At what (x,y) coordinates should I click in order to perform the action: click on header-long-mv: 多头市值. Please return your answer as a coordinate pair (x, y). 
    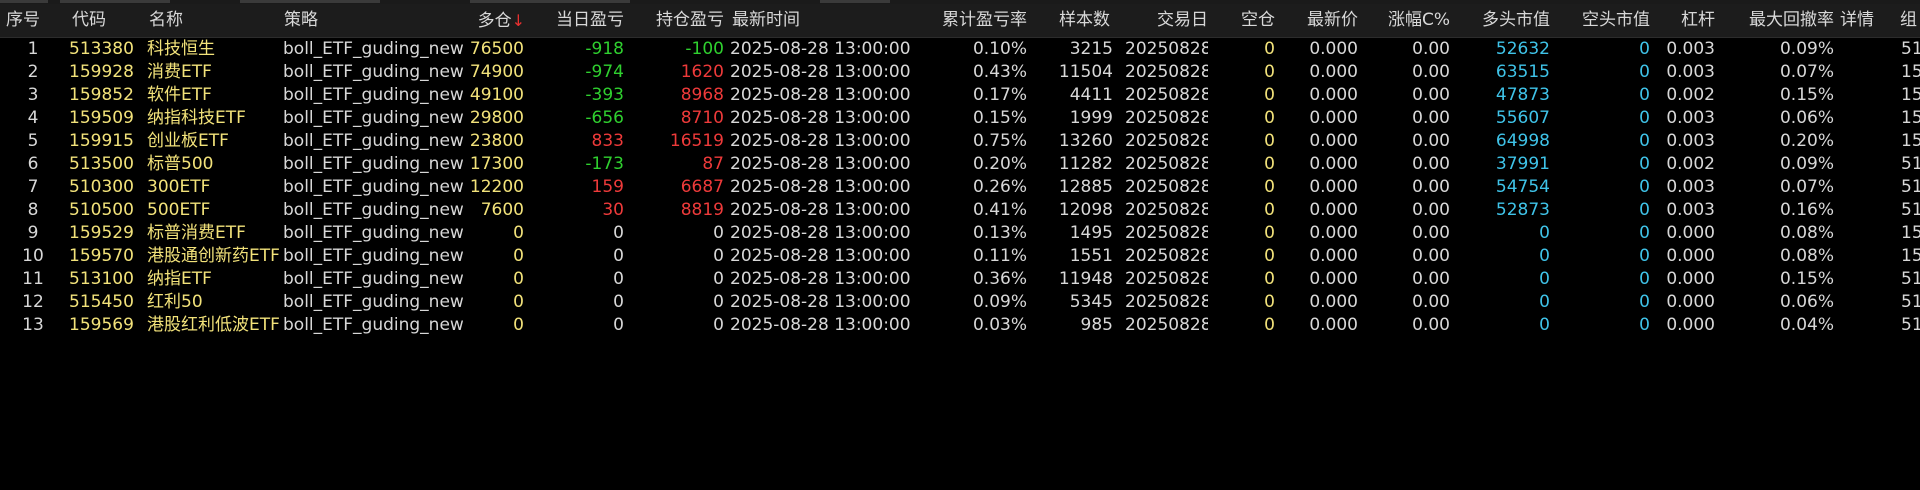
    Looking at the image, I should click on (1507, 20).